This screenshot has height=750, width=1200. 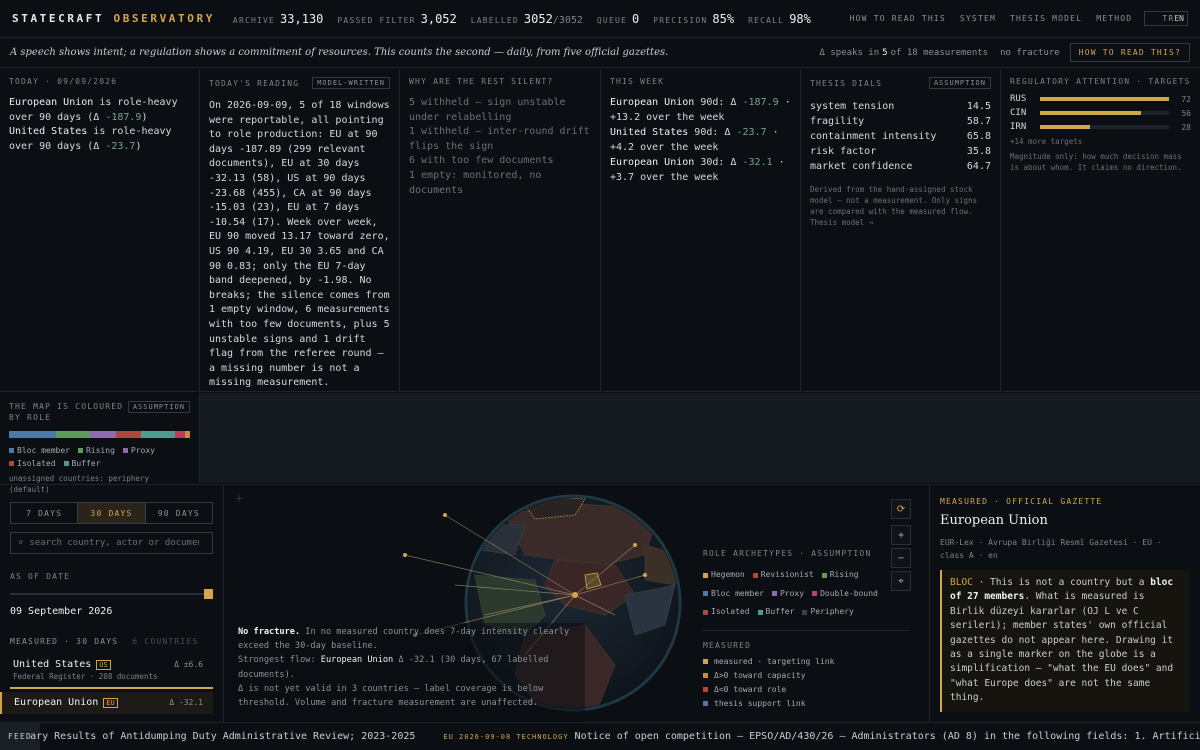 I want to click on archetype-item: Isolated, so click(x=726, y=612).